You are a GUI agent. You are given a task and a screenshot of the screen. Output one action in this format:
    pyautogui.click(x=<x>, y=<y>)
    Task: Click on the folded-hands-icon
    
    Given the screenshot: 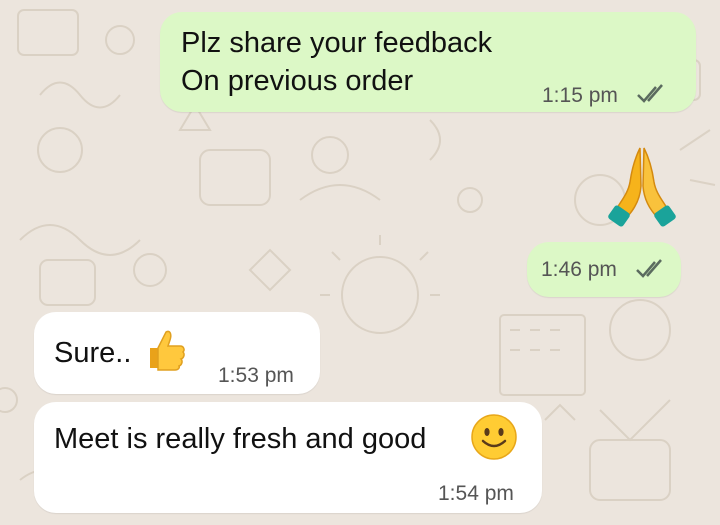 What is the action you would take?
    pyautogui.click(x=642, y=187)
    